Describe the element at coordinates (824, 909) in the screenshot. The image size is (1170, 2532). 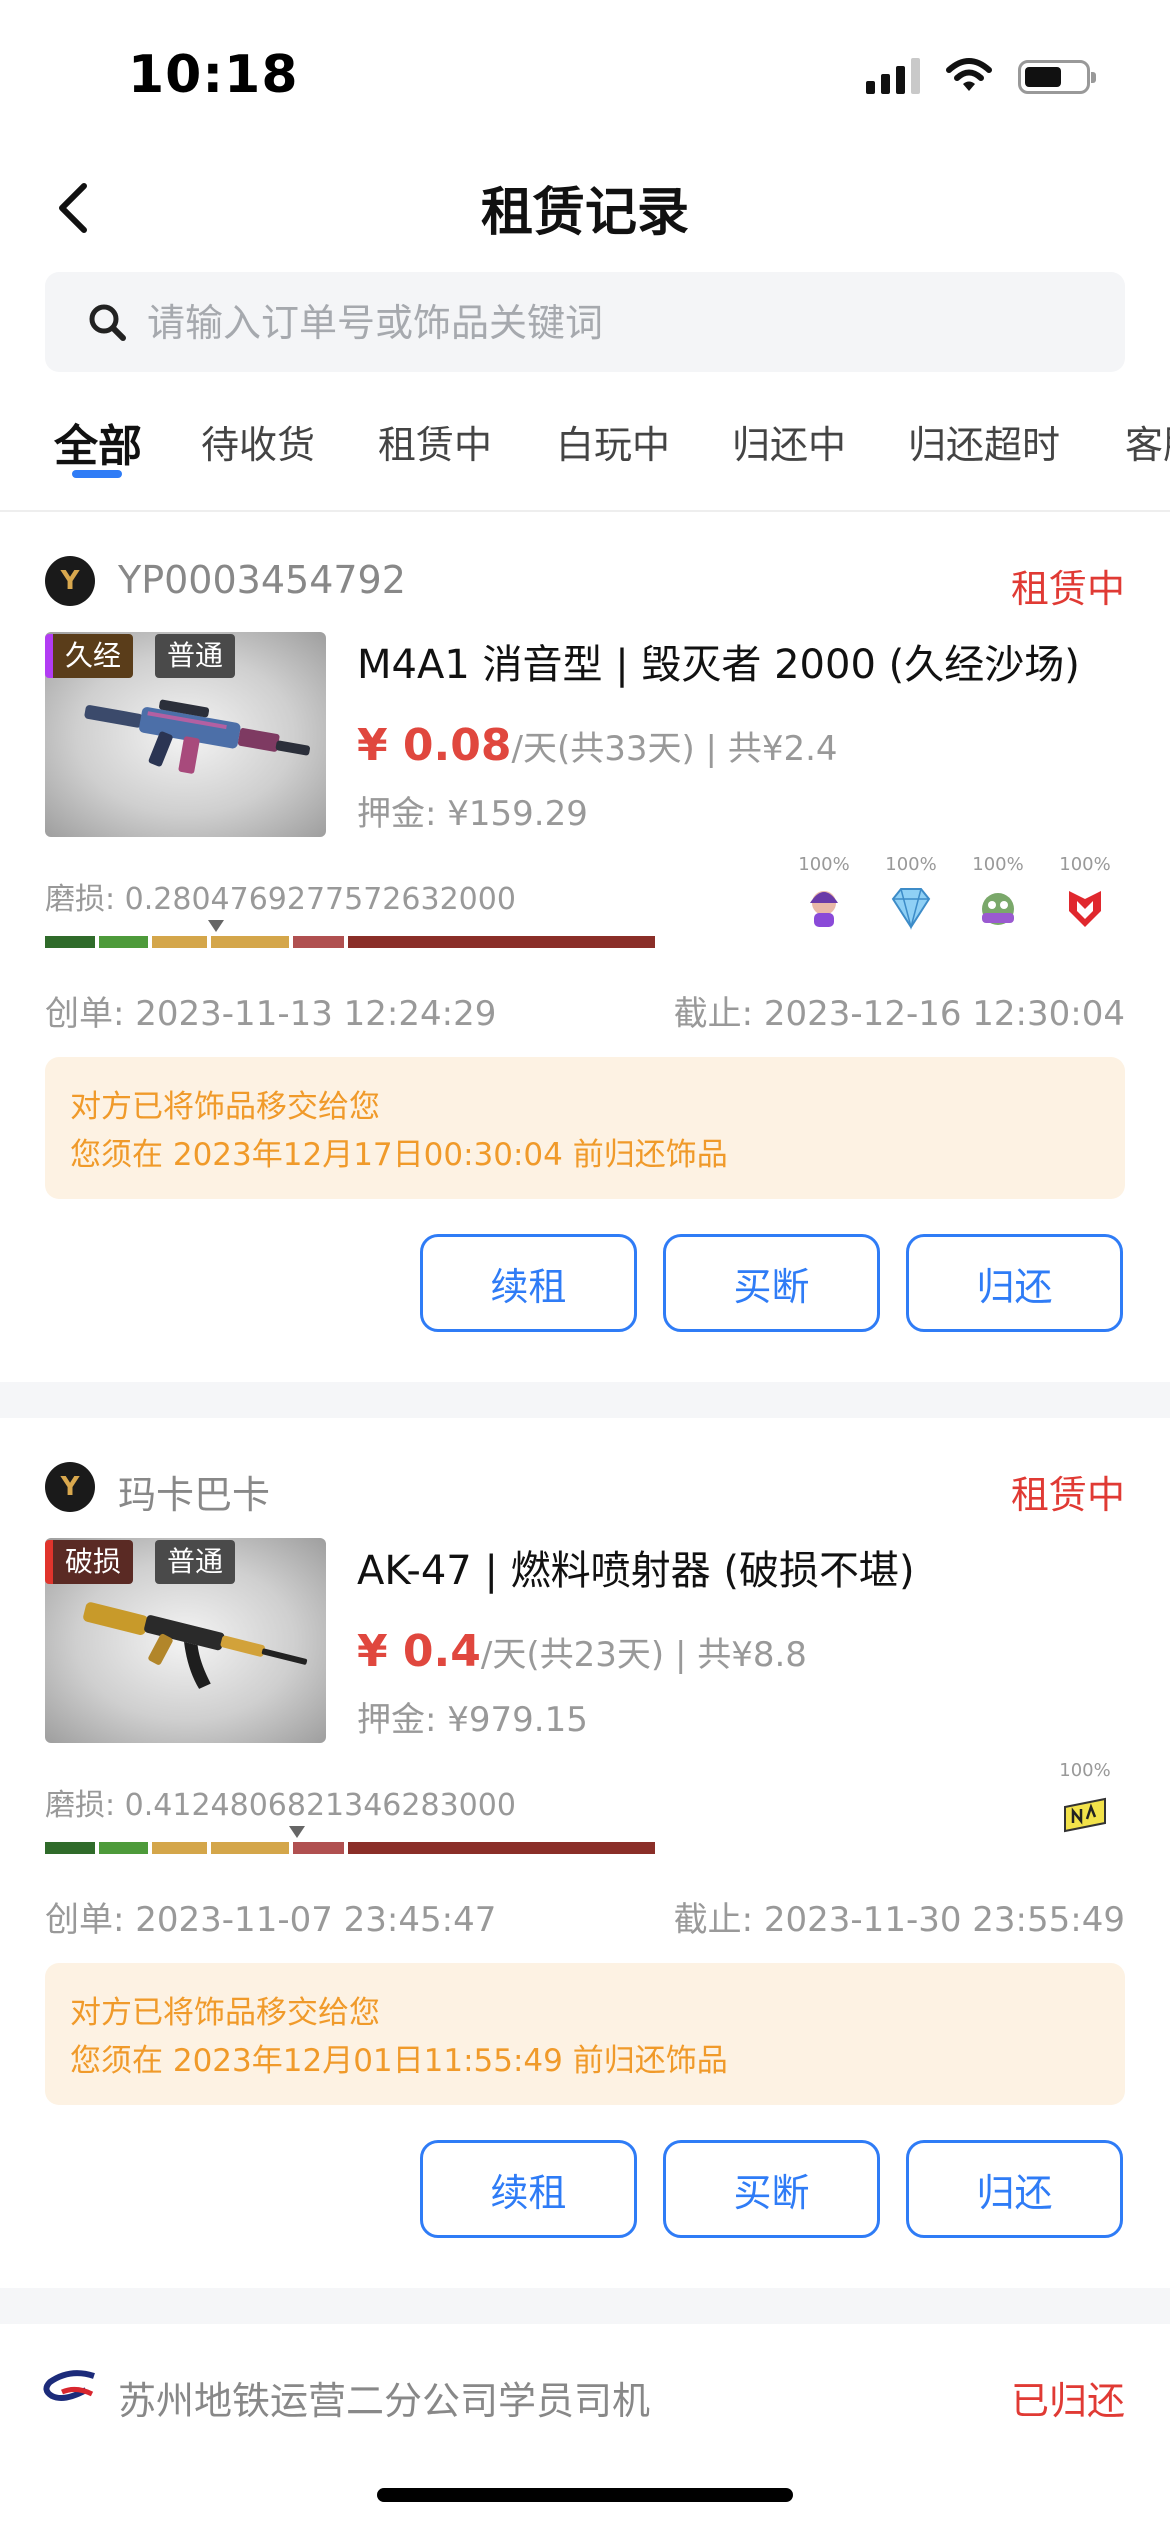
I see `character-sticker-icon` at that location.